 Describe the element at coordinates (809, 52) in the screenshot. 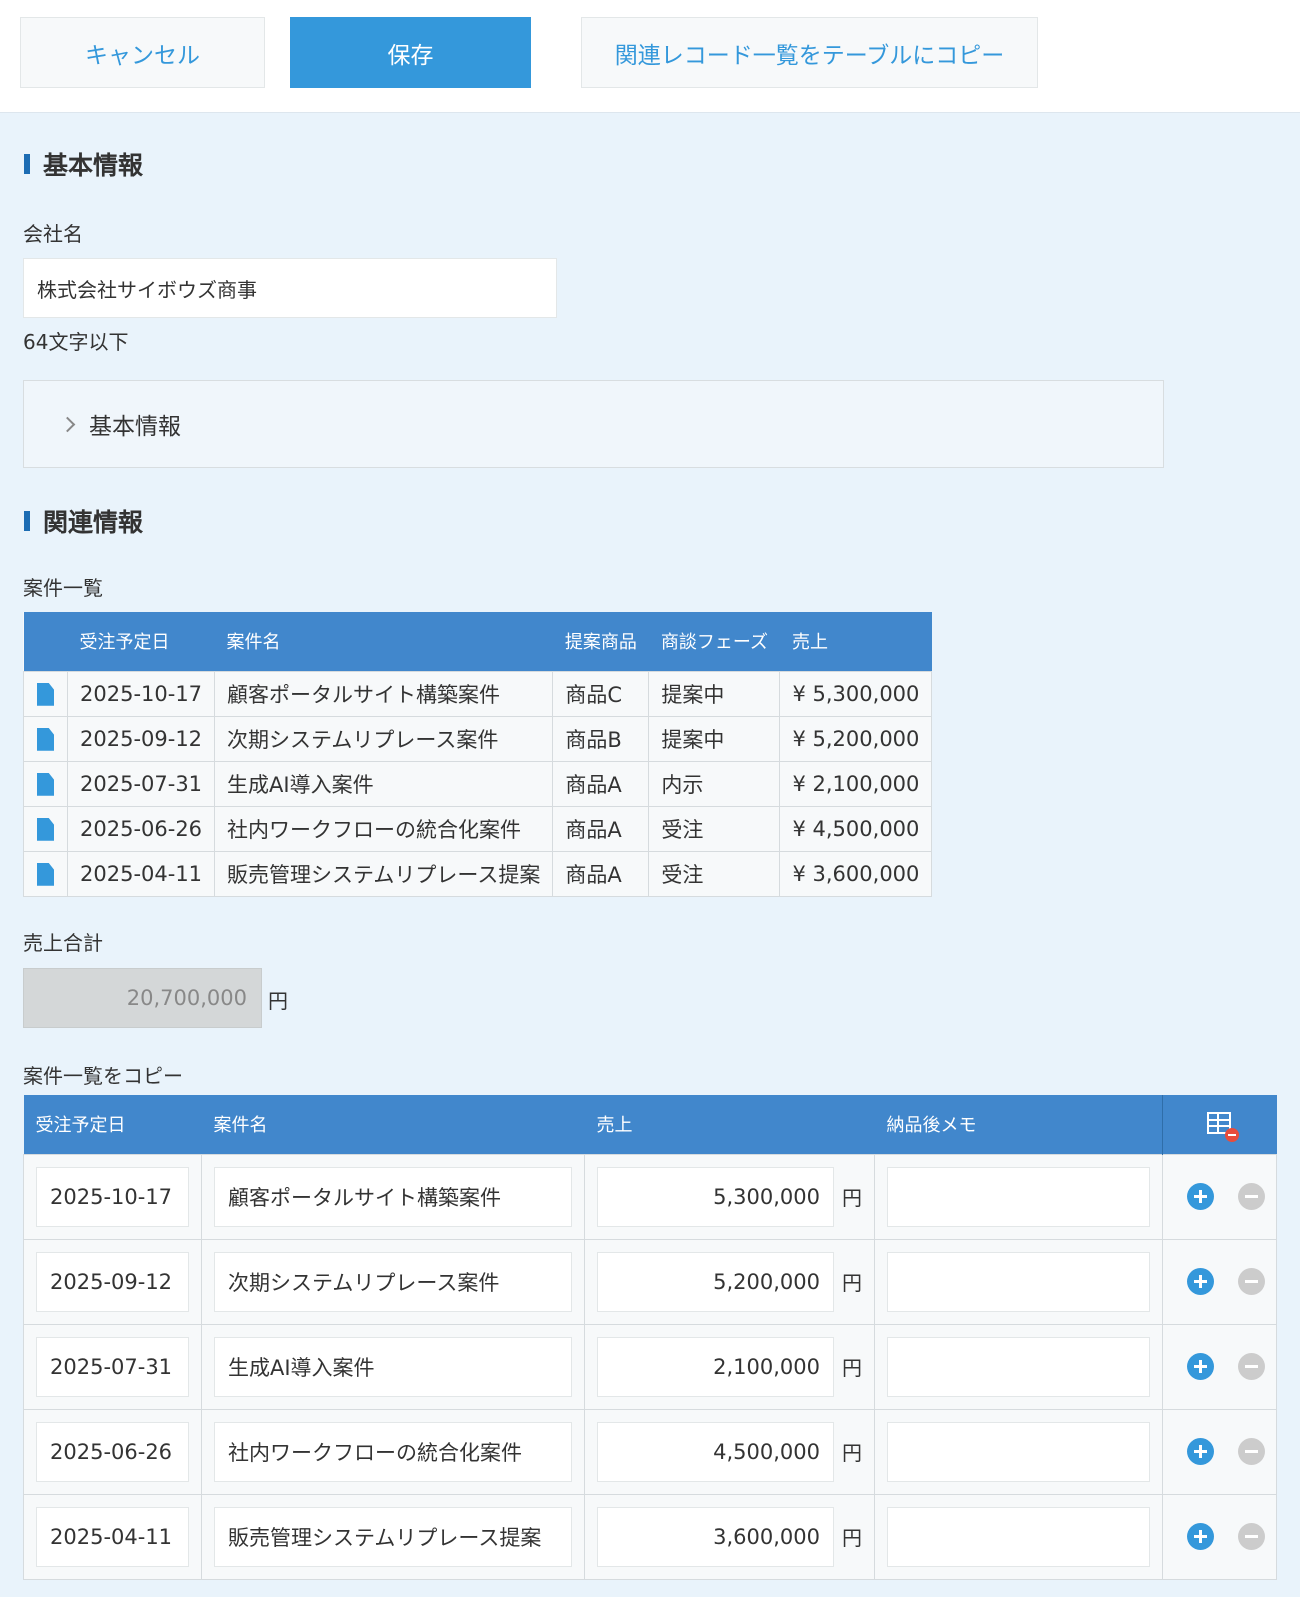

I see `copy-related-records-button: 関連レコード一覧をテーブルにコピー` at that location.